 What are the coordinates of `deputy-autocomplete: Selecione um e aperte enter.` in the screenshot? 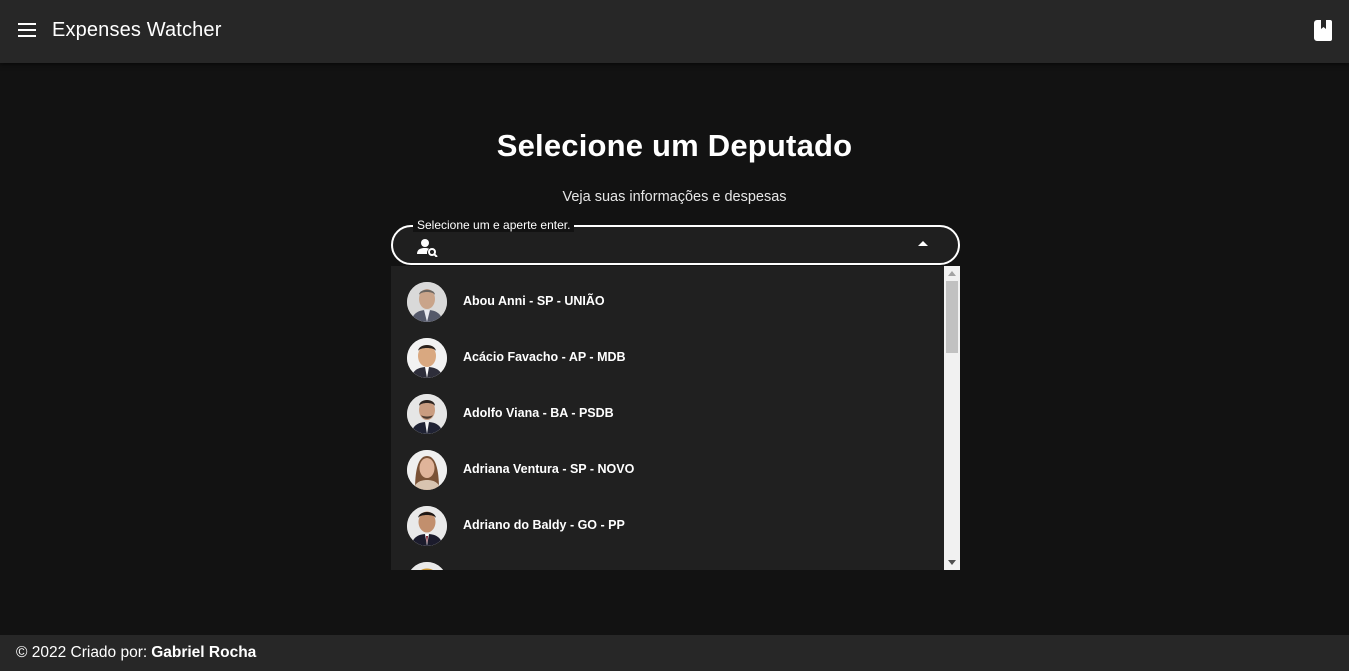 It's located at (675, 241).